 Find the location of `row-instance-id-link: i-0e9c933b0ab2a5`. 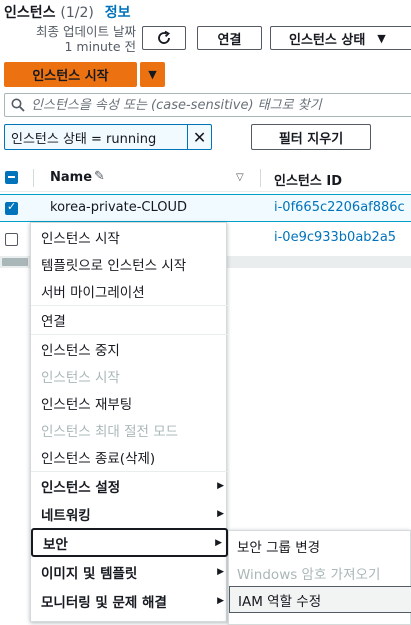

row-instance-id-link: i-0e9c933b0ab2a5 is located at coordinates (335, 237).